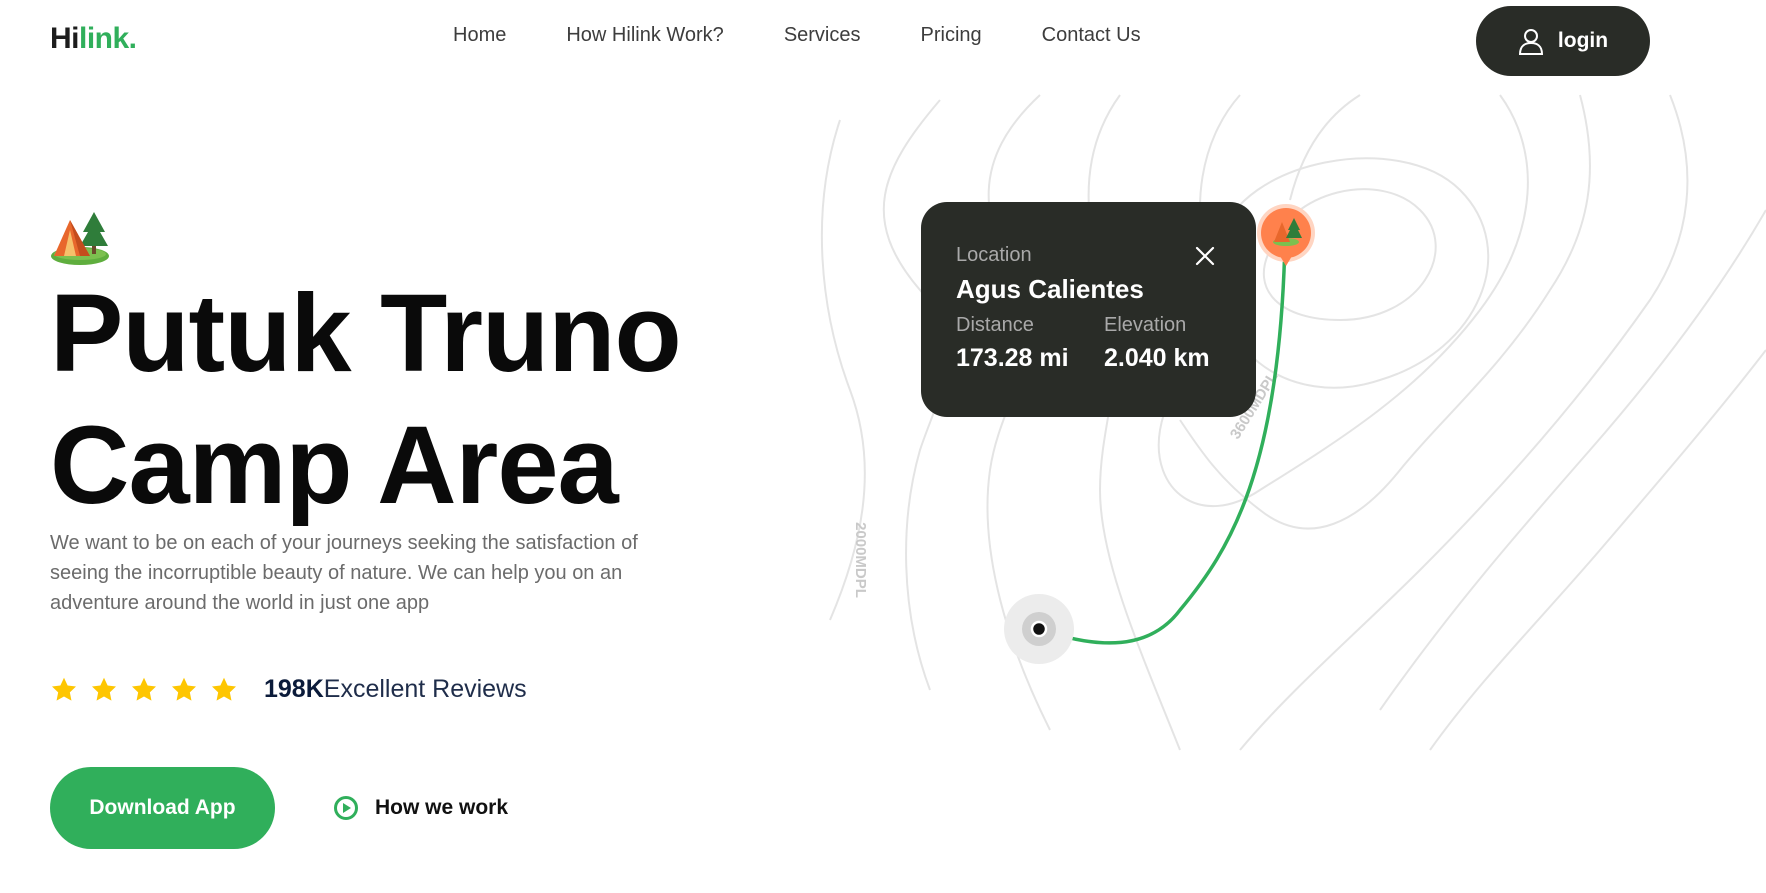 Image resolution: width=1766 pixels, height=893 pixels. What do you see at coordinates (1050, 289) in the screenshot?
I see `location-name: Agus Calientes` at bounding box center [1050, 289].